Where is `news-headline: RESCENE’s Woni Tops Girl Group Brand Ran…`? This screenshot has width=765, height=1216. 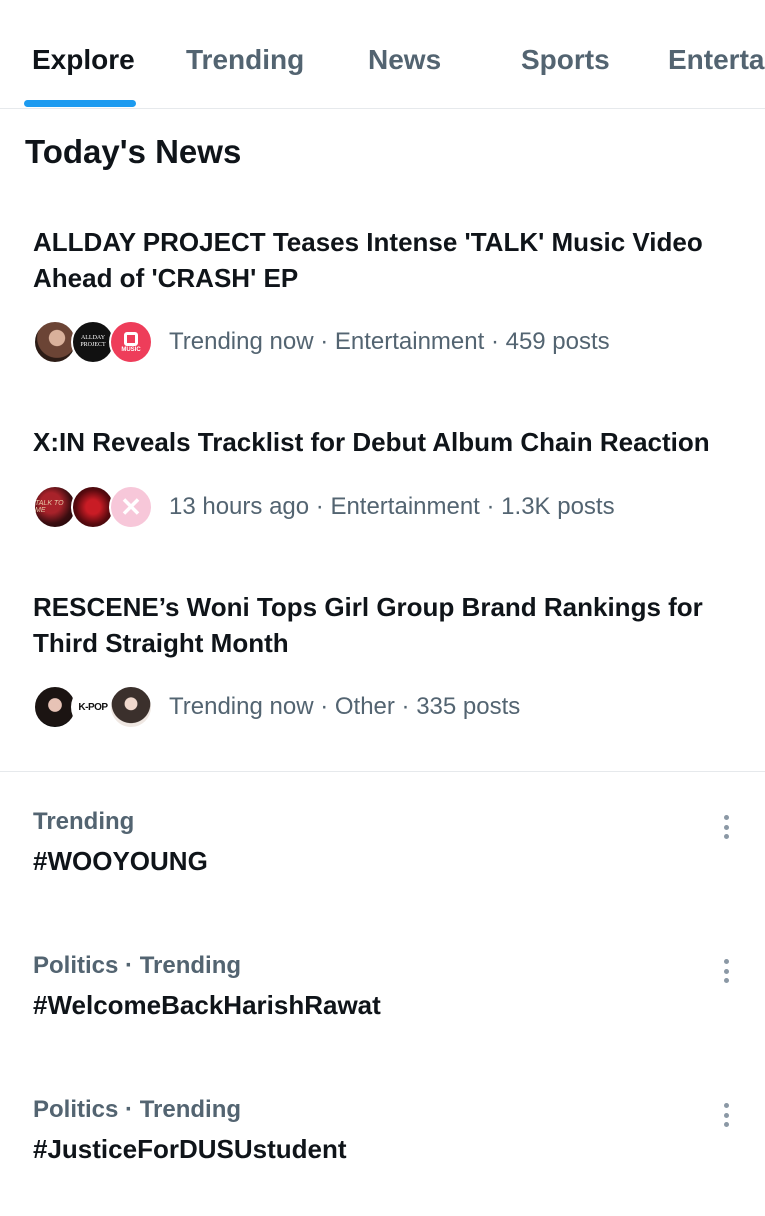 news-headline: RESCENE’s Woni Tops Girl Group Brand Ran… is located at coordinates (368, 625).